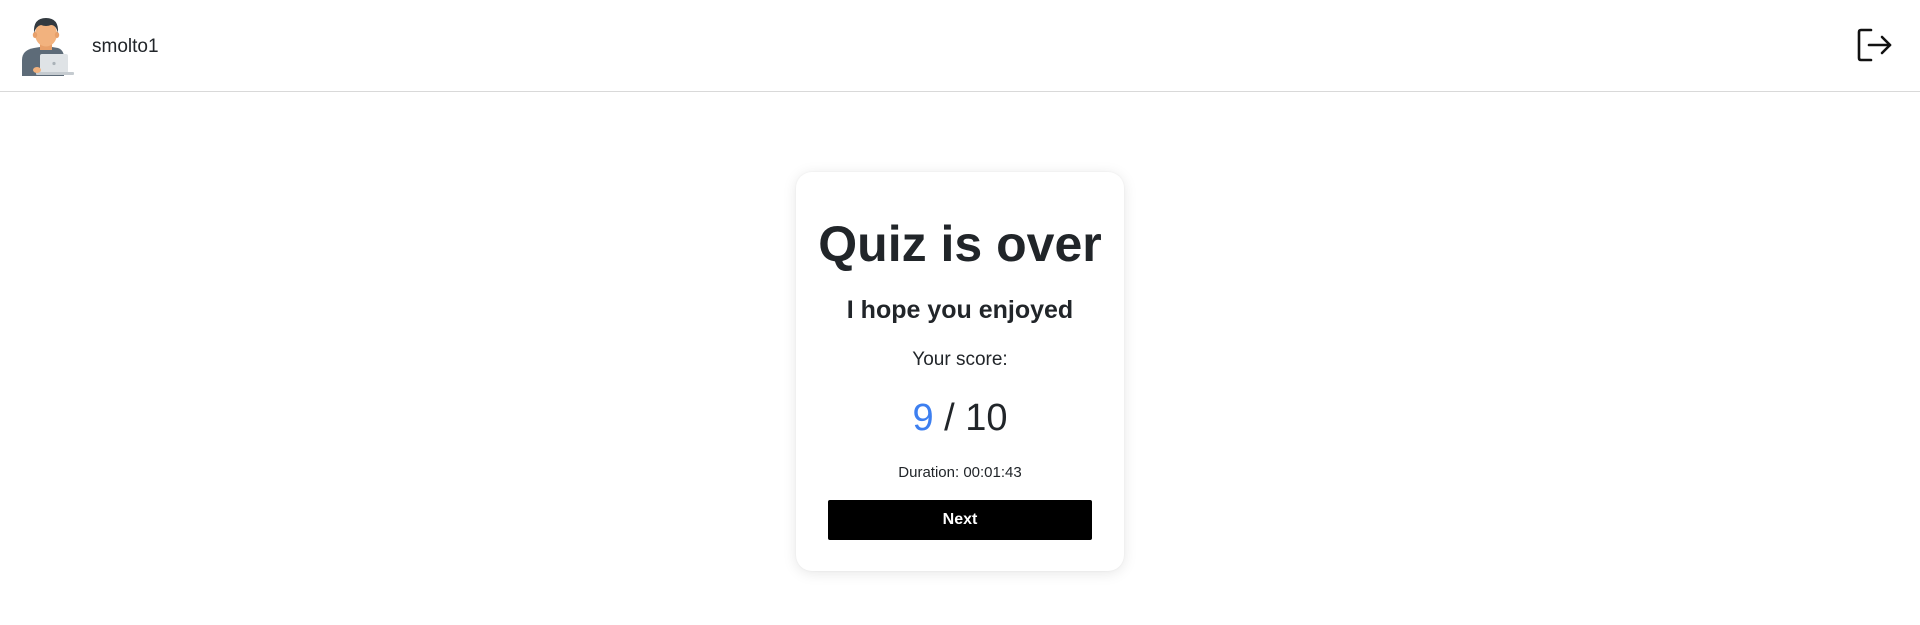 The image size is (1920, 625). I want to click on logout-button, so click(1875, 45).